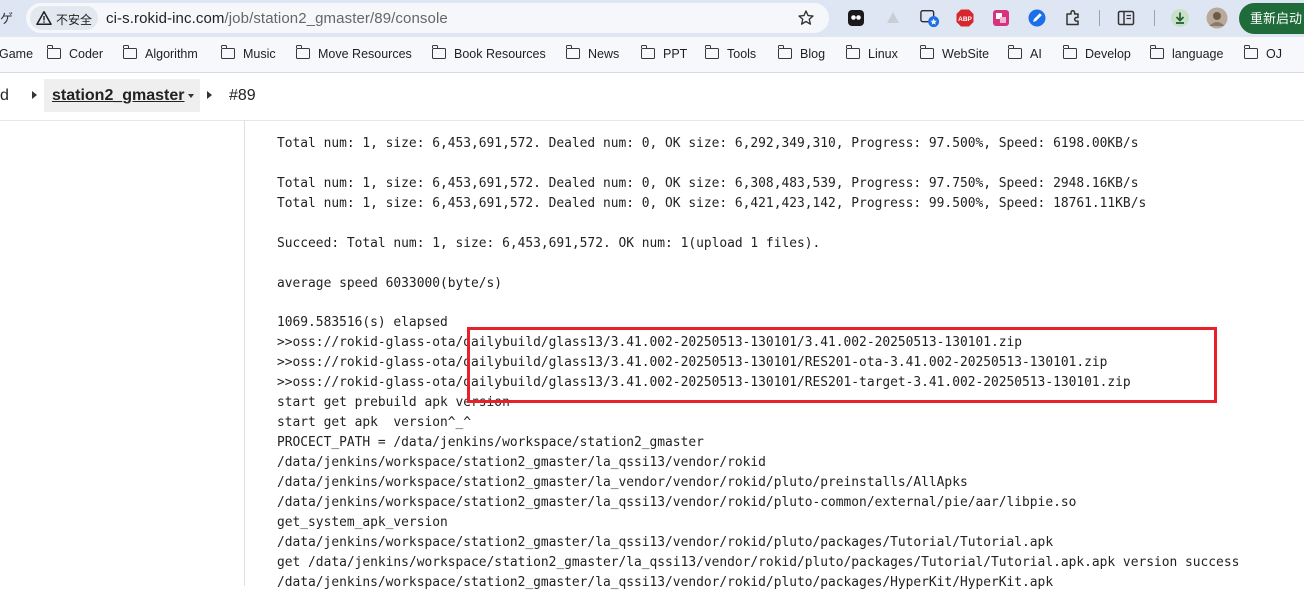  I want to click on bookmark-label: News, so click(604, 54).